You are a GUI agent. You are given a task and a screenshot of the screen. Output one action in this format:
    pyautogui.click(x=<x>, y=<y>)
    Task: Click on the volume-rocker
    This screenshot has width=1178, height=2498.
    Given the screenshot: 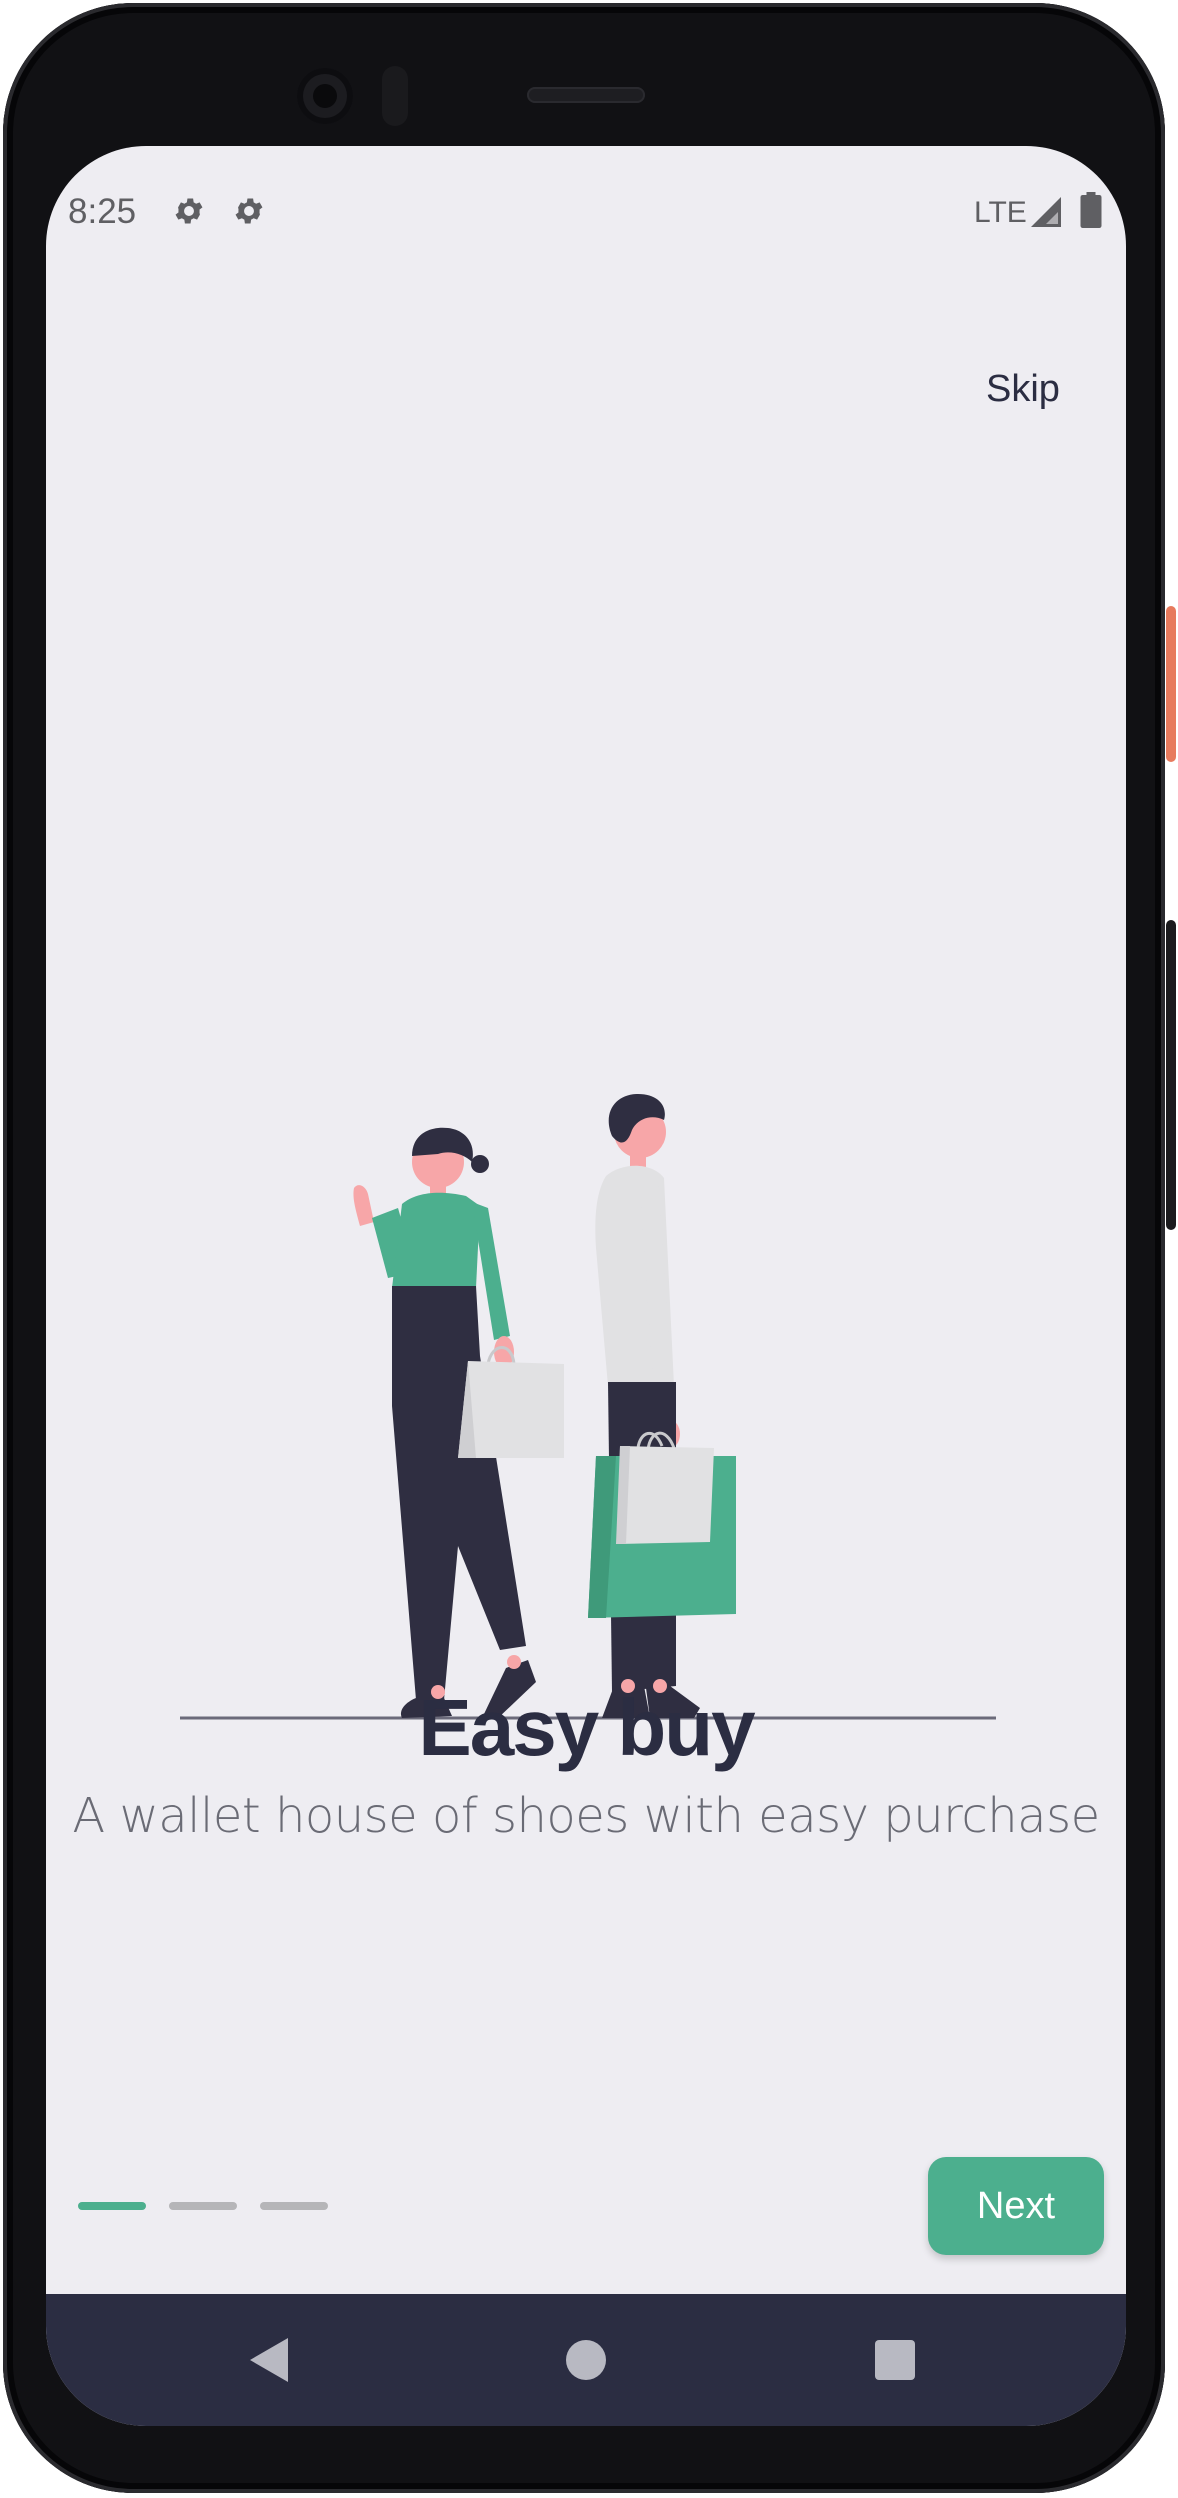 What is the action you would take?
    pyautogui.click(x=1171, y=1075)
    